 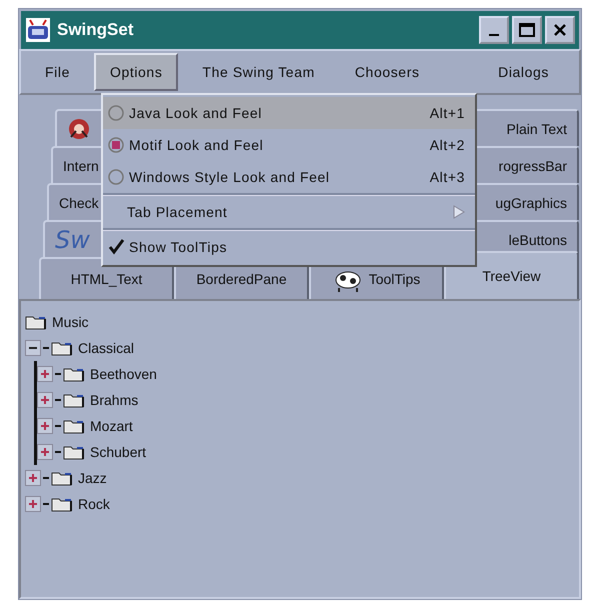 What do you see at coordinates (523, 72) in the screenshot?
I see `menu-item: Dialogs` at bounding box center [523, 72].